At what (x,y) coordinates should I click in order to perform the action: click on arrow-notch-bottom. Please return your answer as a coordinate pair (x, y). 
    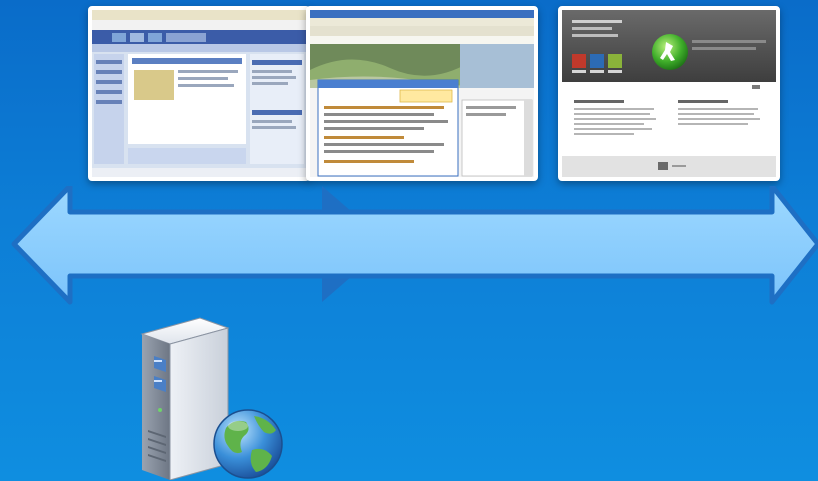
    Looking at the image, I should click on (337, 289).